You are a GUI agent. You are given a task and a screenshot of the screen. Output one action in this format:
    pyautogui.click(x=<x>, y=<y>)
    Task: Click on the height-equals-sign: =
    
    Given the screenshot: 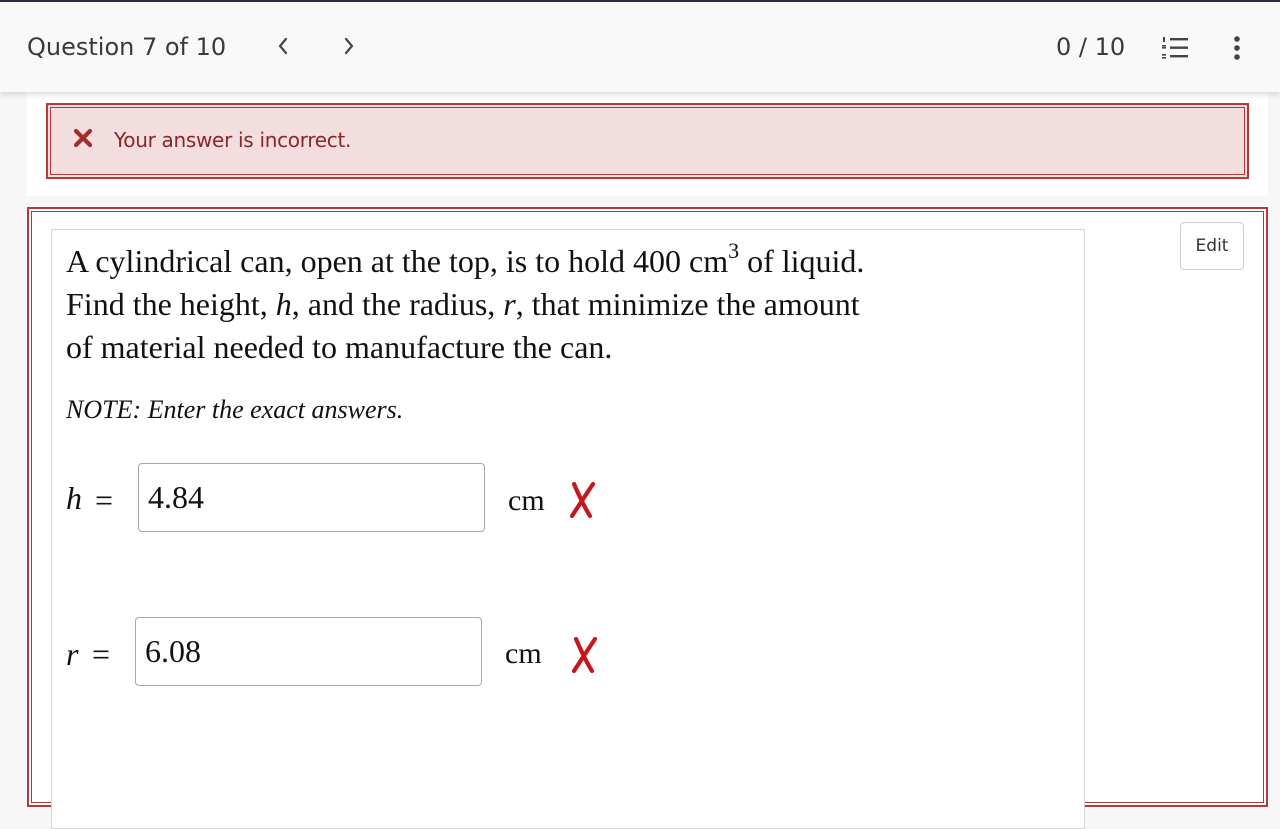 What is the action you would take?
    pyautogui.click(x=104, y=500)
    